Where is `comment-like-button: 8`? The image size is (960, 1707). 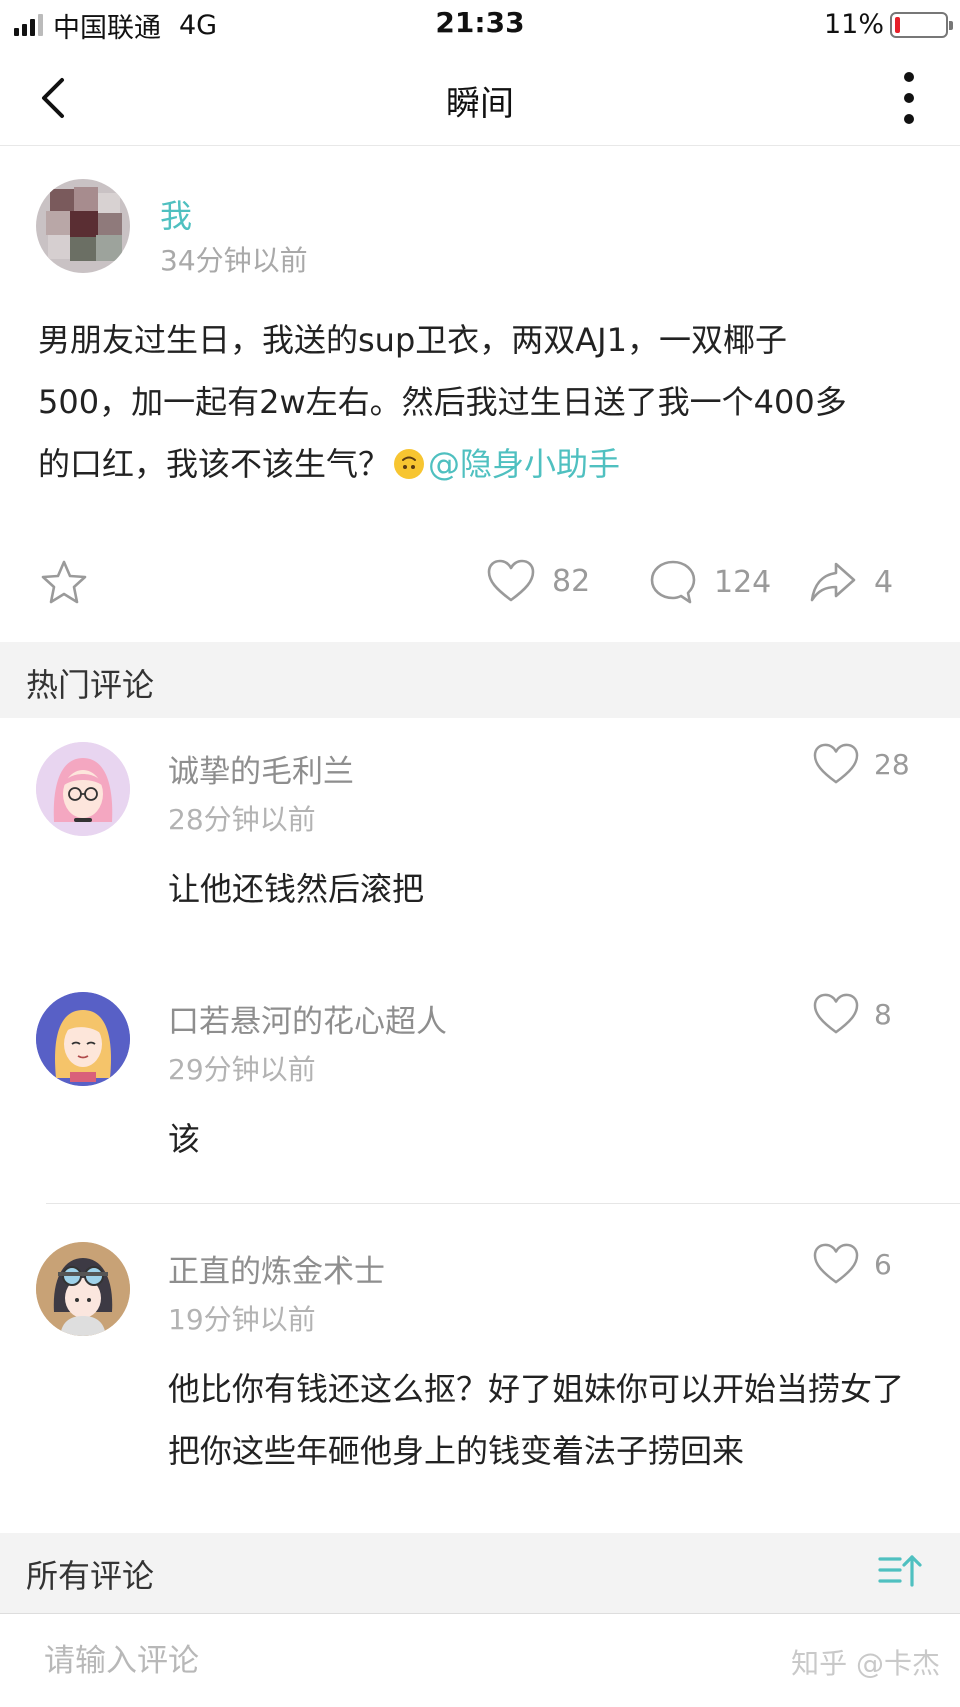
comment-like-button: 8 is located at coordinates (852, 1014).